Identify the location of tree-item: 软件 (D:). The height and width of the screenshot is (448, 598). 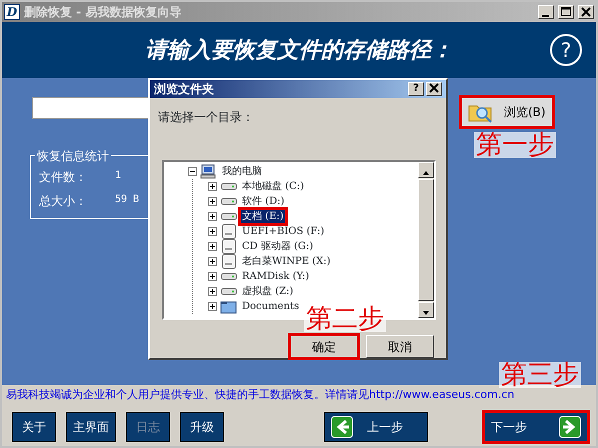
(263, 201).